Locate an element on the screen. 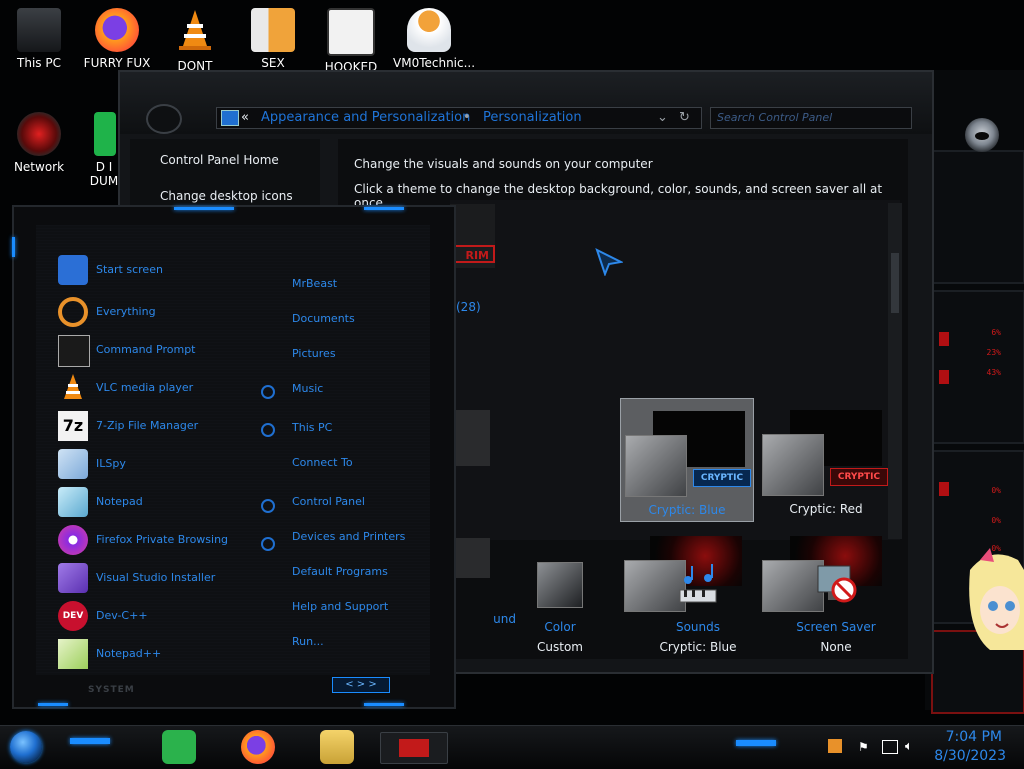  start-item-label: Start screen is located at coordinates (129, 269).